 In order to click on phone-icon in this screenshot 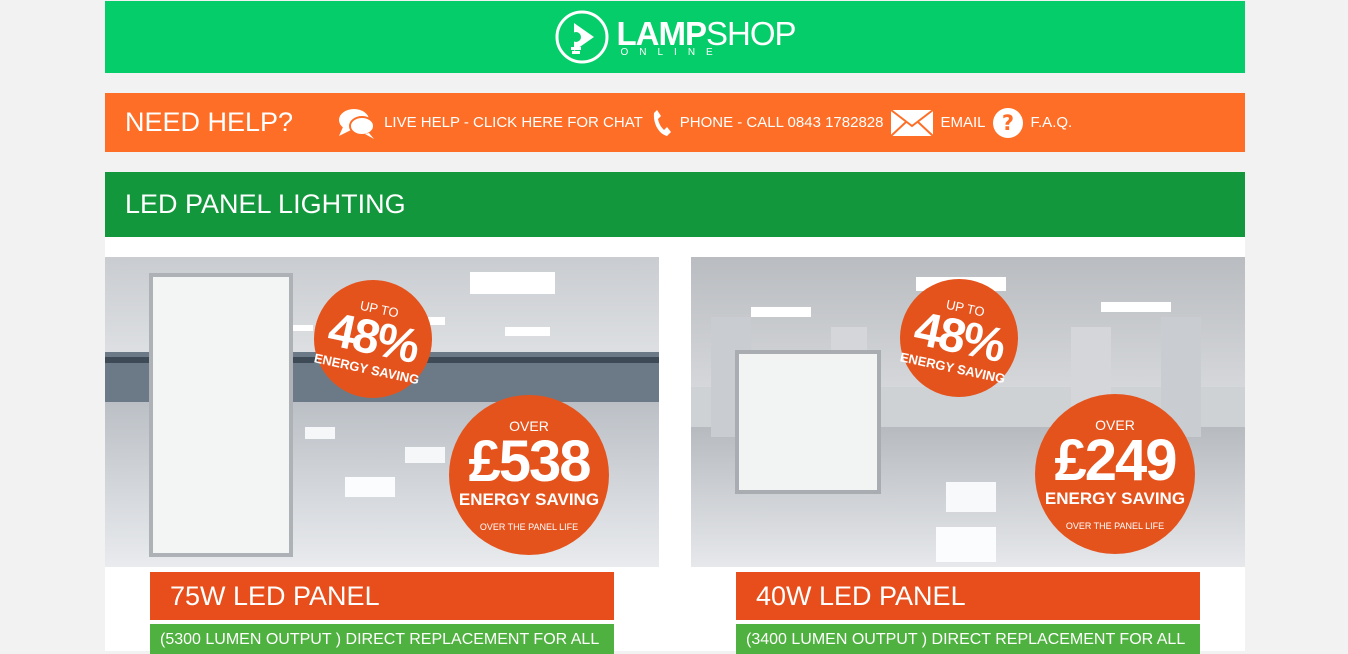, I will do `click(662, 122)`.